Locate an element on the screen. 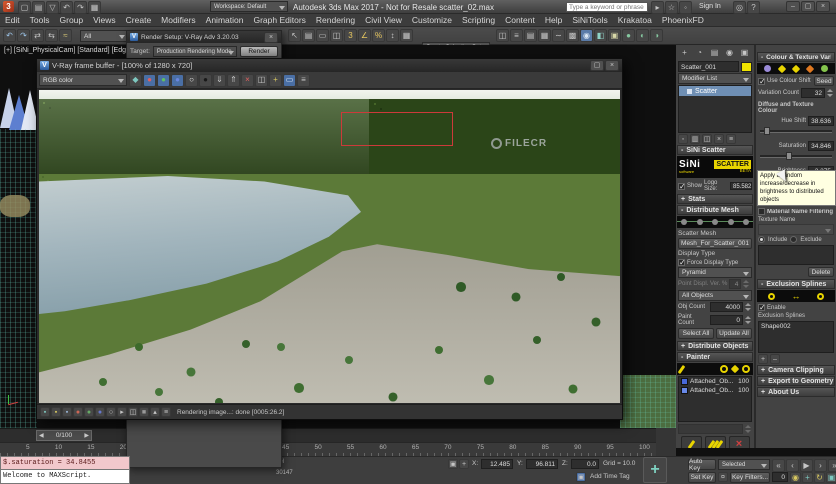 The height and width of the screenshot is (484, 836). seed-button: Seed is located at coordinates (824, 81).